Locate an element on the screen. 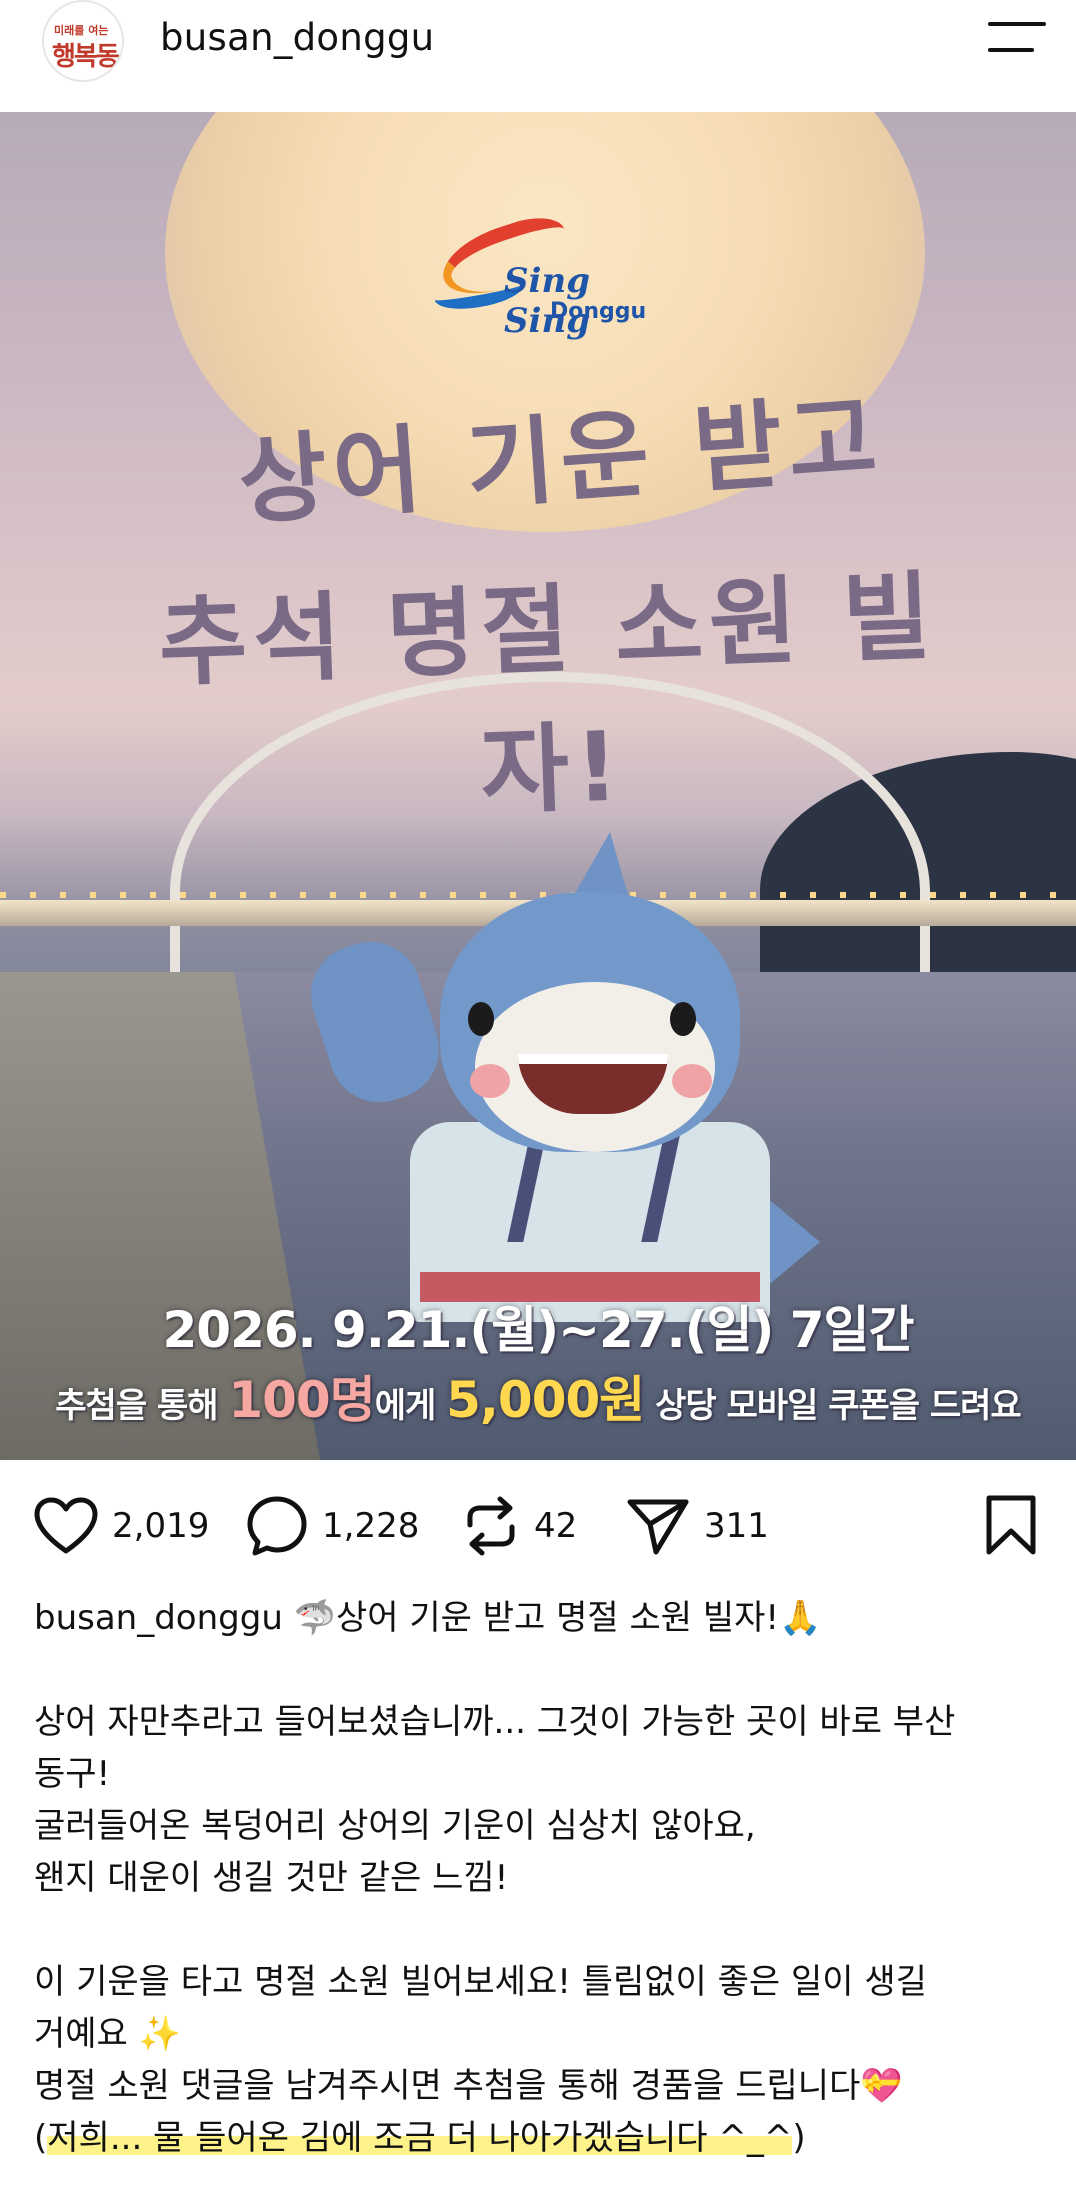 The height and width of the screenshot is (2192, 1076). post-action-bar: 2,019 1,228 42 311 is located at coordinates (538, 1525).